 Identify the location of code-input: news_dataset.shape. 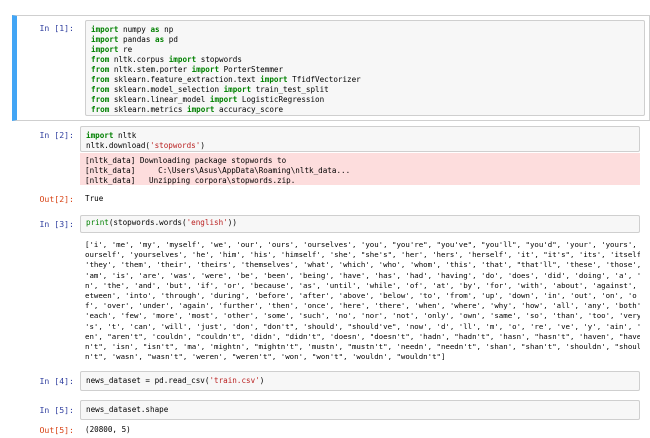
(360, 410).